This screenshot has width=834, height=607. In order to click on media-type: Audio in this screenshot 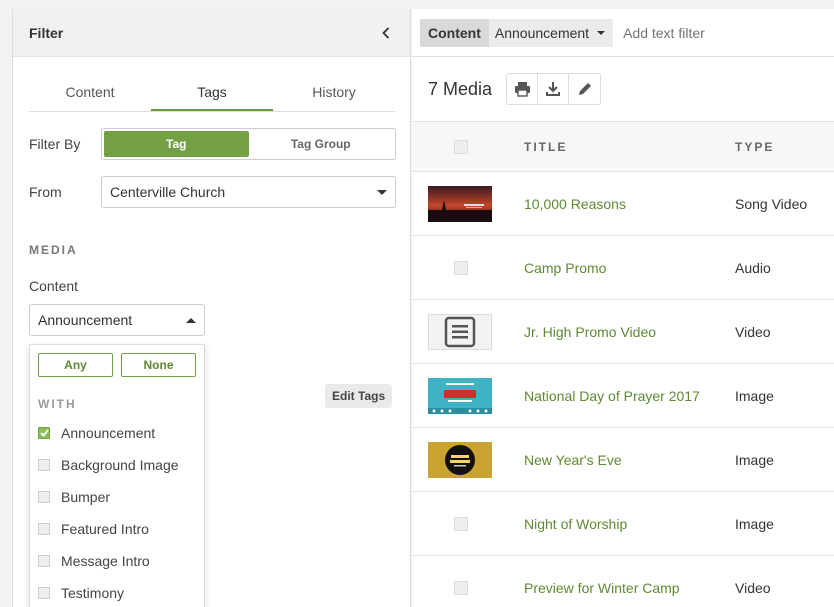, I will do `click(753, 268)`.